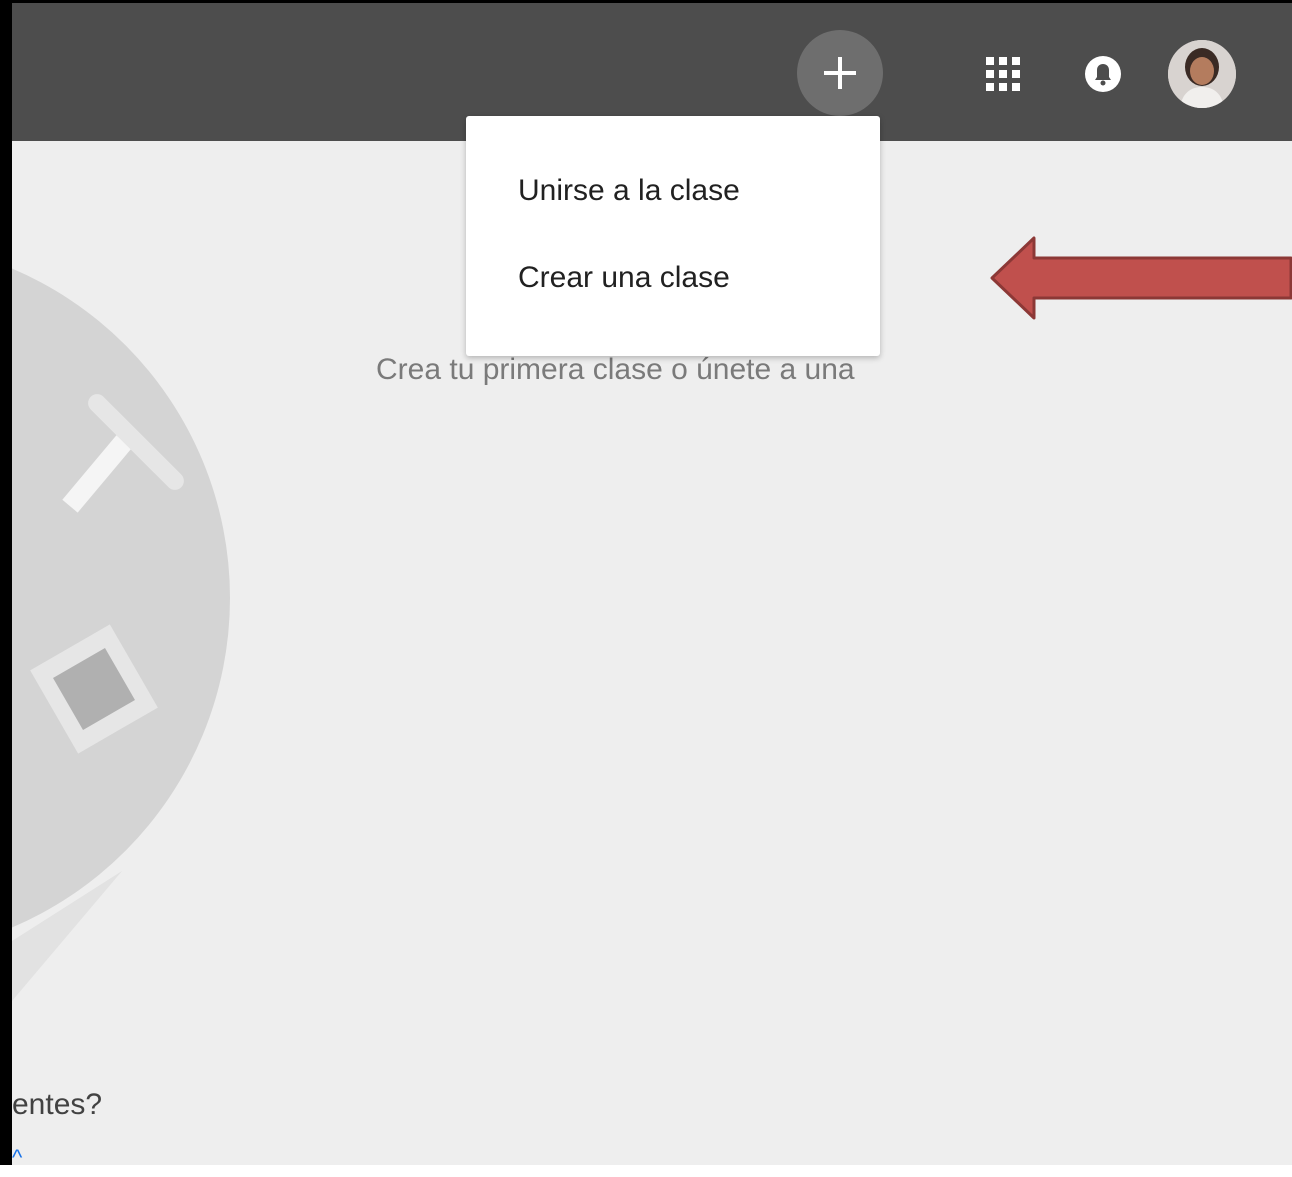 The height and width of the screenshot is (1177, 1292). Describe the element at coordinates (615, 369) in the screenshot. I see `empty-state-message: Crea tu primera clase o únete a una` at that location.